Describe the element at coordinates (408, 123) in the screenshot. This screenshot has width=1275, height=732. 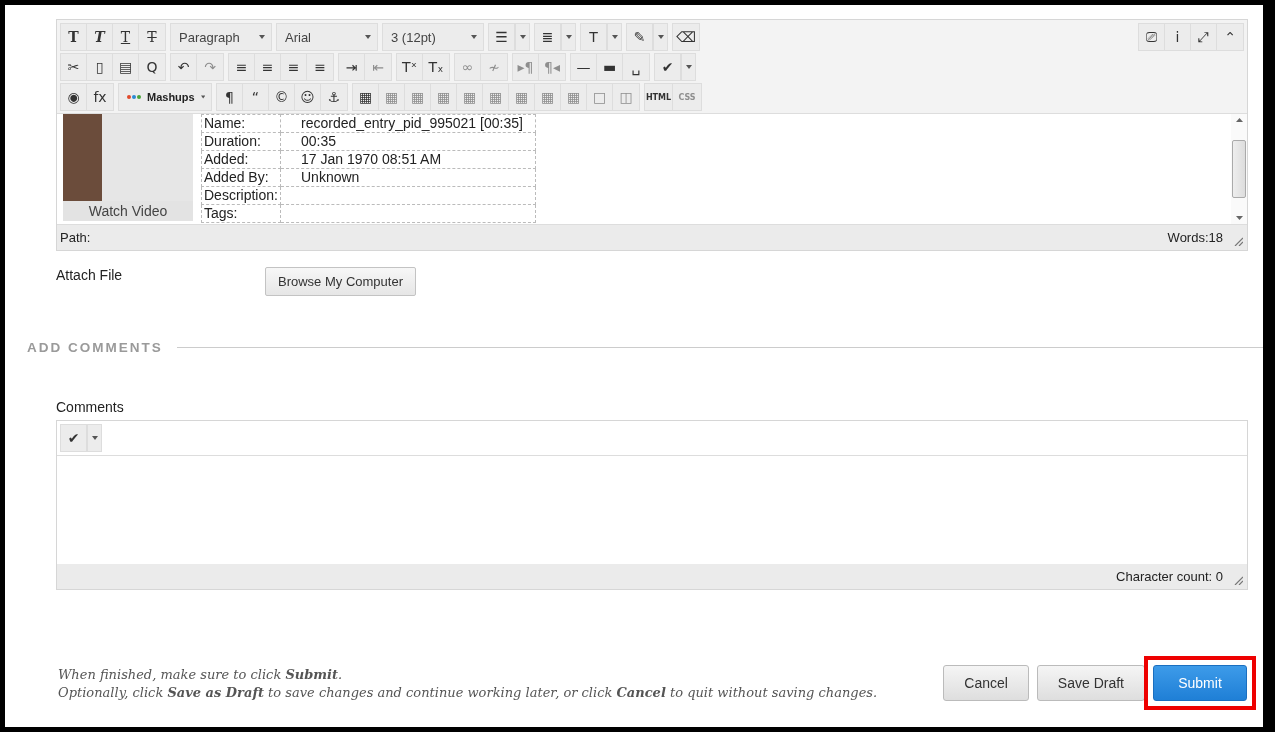
I see `table-cell: recorded_entry_pid_995021 [00:35]` at that location.